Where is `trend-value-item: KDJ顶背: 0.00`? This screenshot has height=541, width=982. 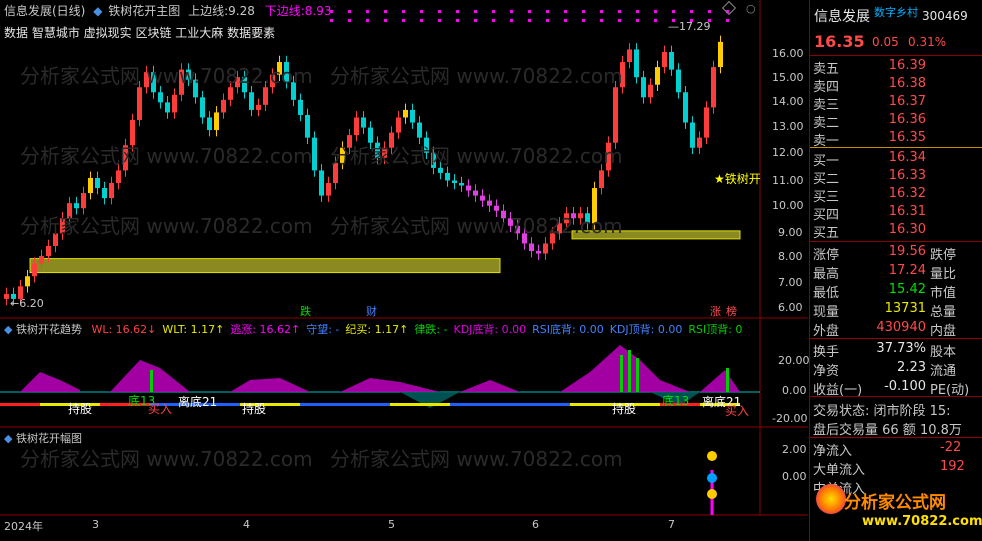
trend-value-item: KDJ顶背: 0.00 is located at coordinates (646, 329).